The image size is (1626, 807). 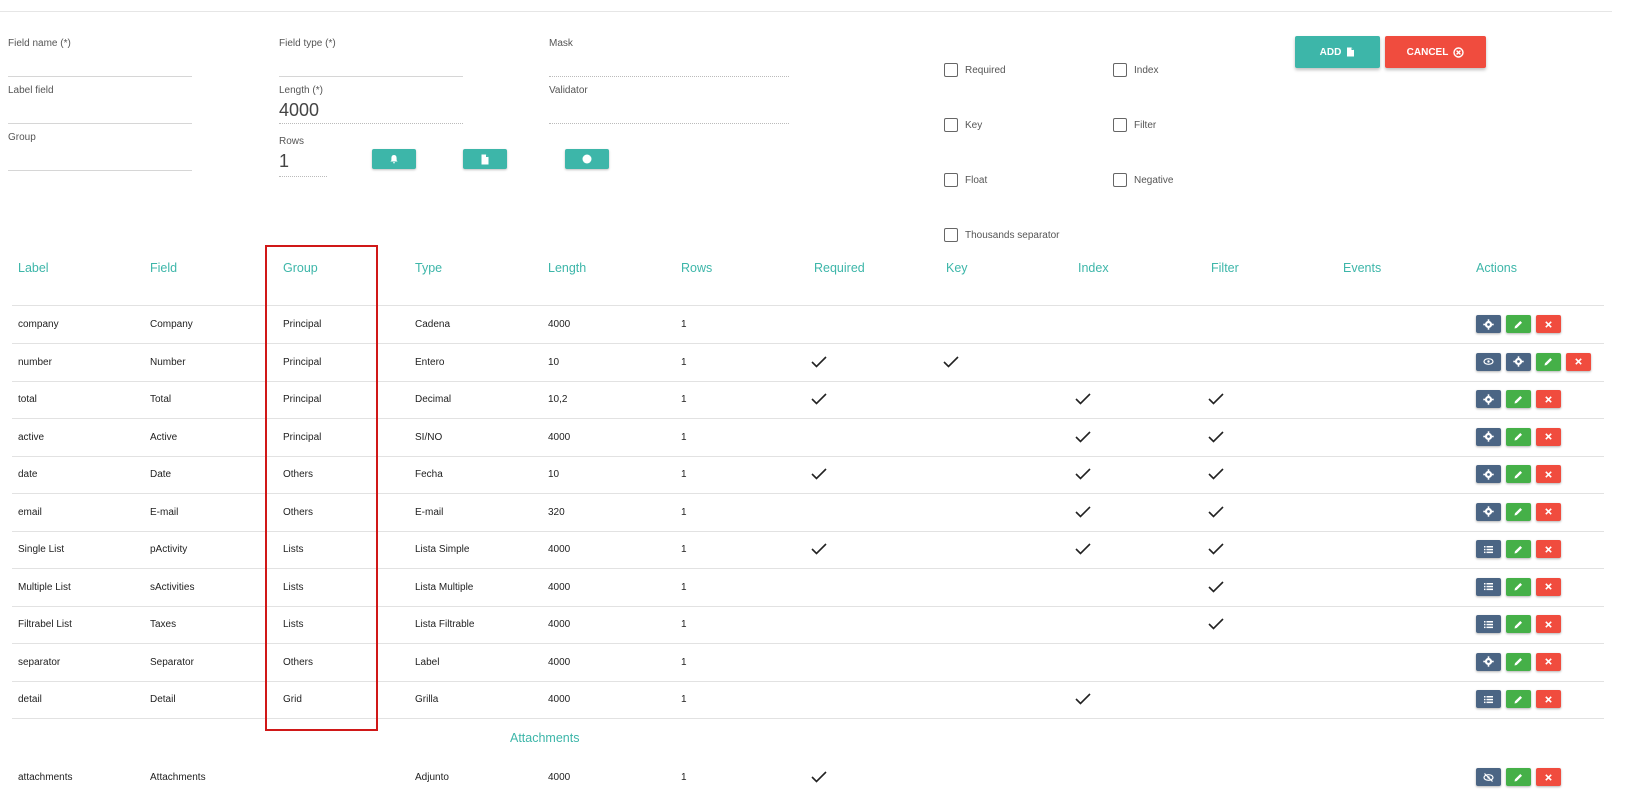 What do you see at coordinates (161, 474) in the screenshot?
I see `cell-field: Date` at bounding box center [161, 474].